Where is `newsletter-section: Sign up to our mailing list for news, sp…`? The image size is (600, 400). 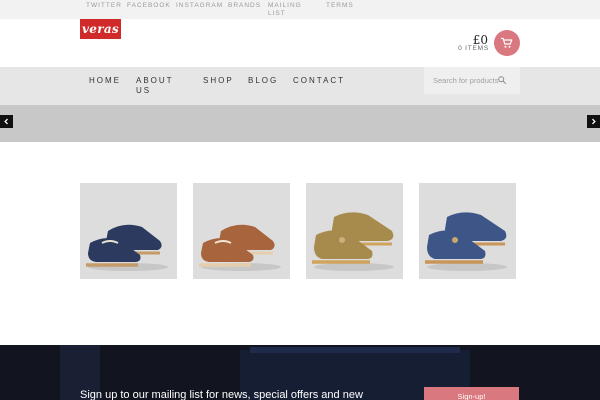 newsletter-section: Sign up to our mailing list for news, sp… is located at coordinates (300, 372).